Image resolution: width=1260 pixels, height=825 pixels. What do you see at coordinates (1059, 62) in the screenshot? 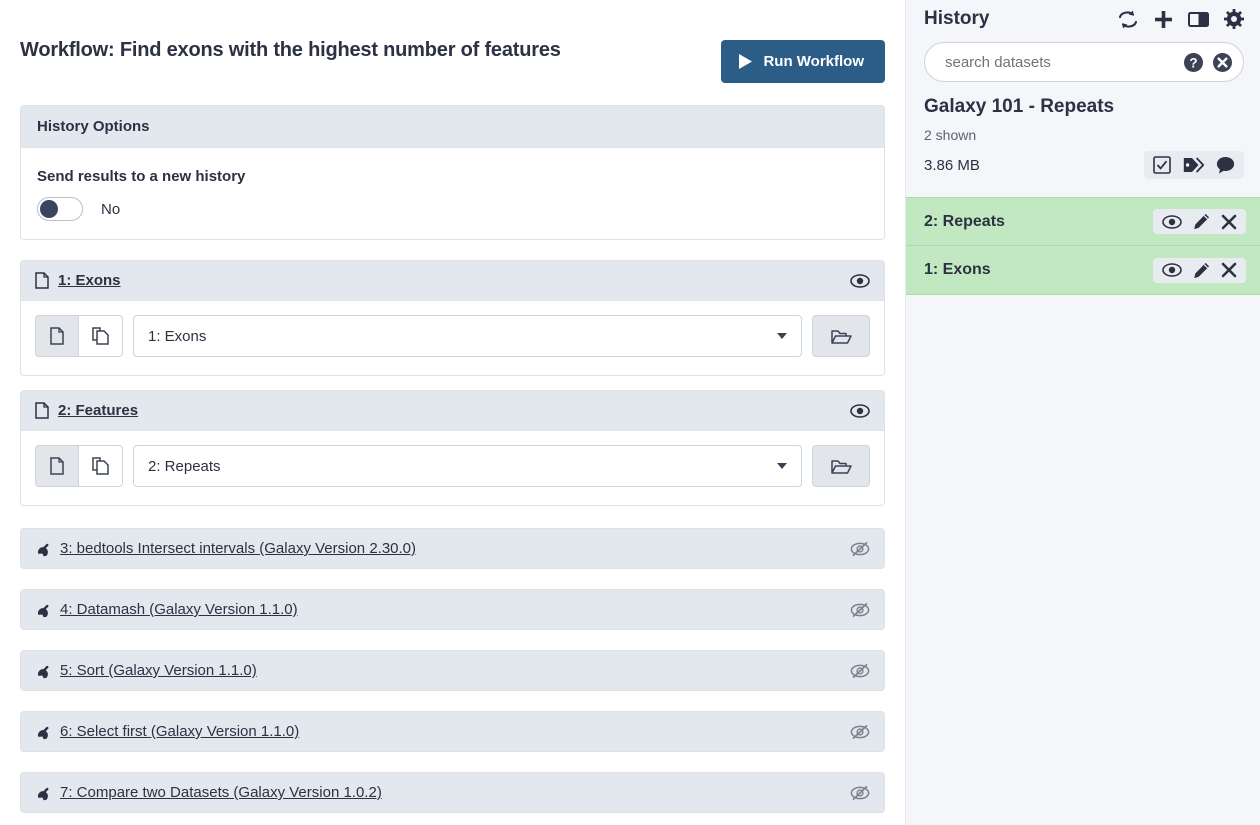
I see `search-input` at bounding box center [1059, 62].